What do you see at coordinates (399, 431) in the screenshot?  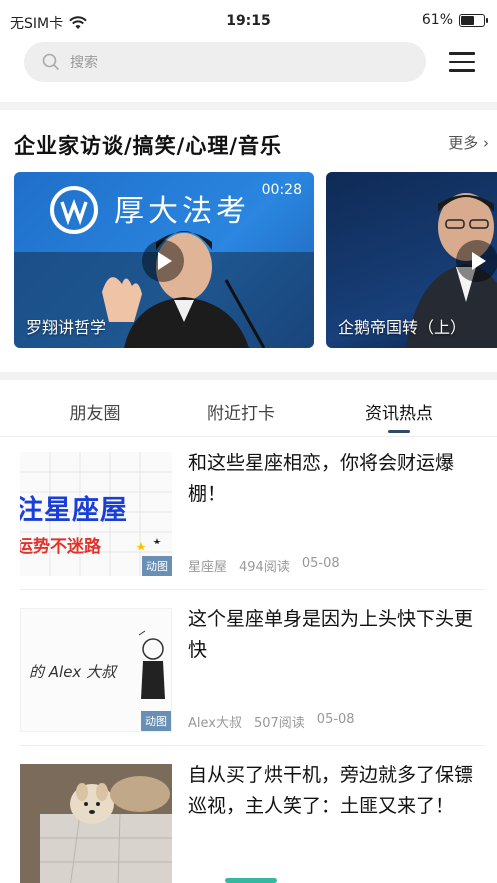 I see `active-tab-indicator` at bounding box center [399, 431].